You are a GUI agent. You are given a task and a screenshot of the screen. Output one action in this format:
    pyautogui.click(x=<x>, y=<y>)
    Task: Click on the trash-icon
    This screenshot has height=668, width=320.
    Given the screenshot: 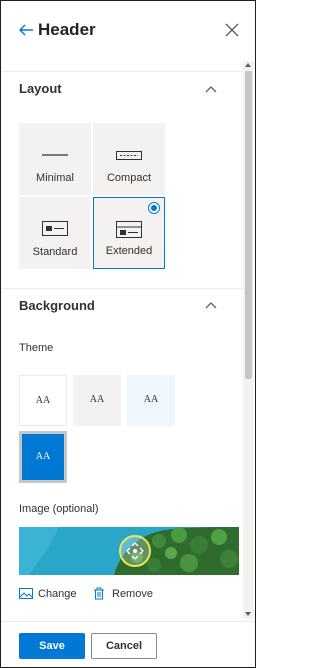 What is the action you would take?
    pyautogui.click(x=99, y=593)
    